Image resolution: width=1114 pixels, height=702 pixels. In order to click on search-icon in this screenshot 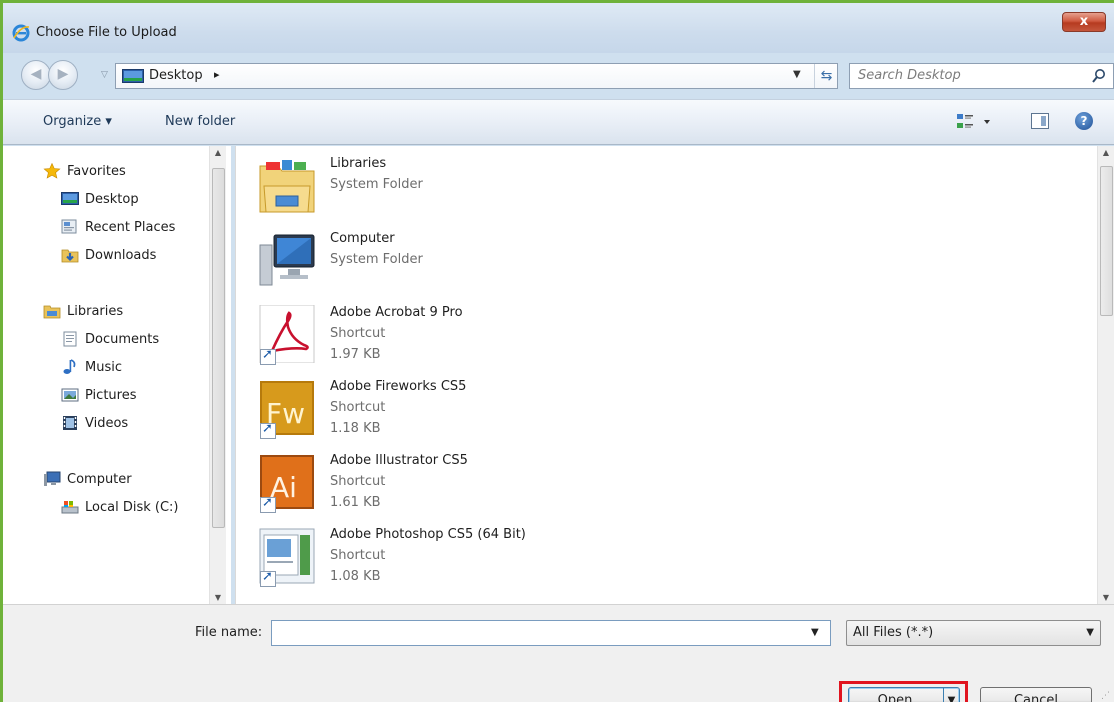, I will do `click(1099, 76)`.